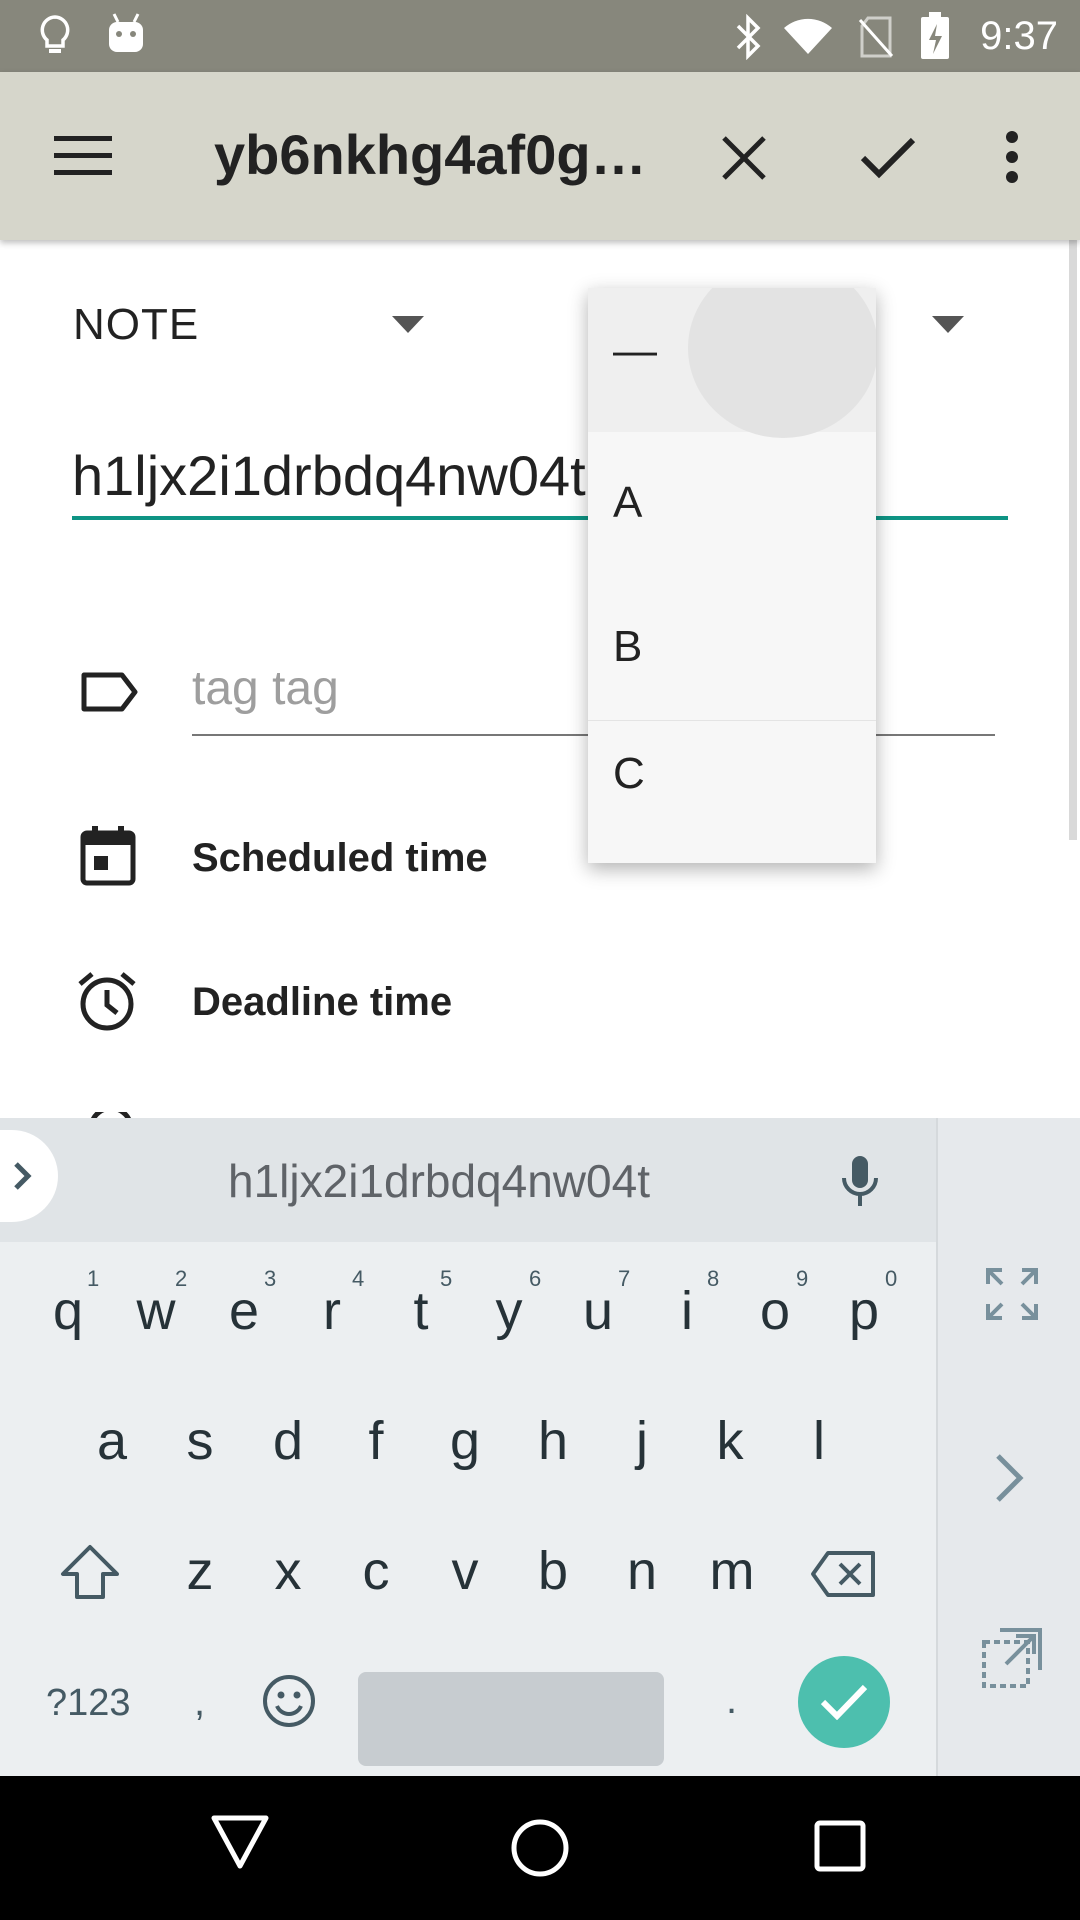 The image size is (1080, 1920). Describe the element at coordinates (376, 1571) in the screenshot. I see `key-c: c` at that location.